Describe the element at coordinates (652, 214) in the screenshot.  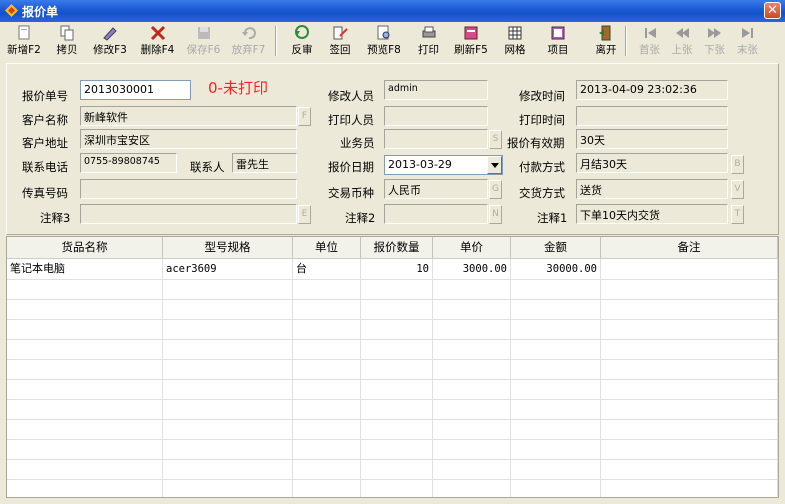
I see `note1-field: 下单10天内交货` at that location.